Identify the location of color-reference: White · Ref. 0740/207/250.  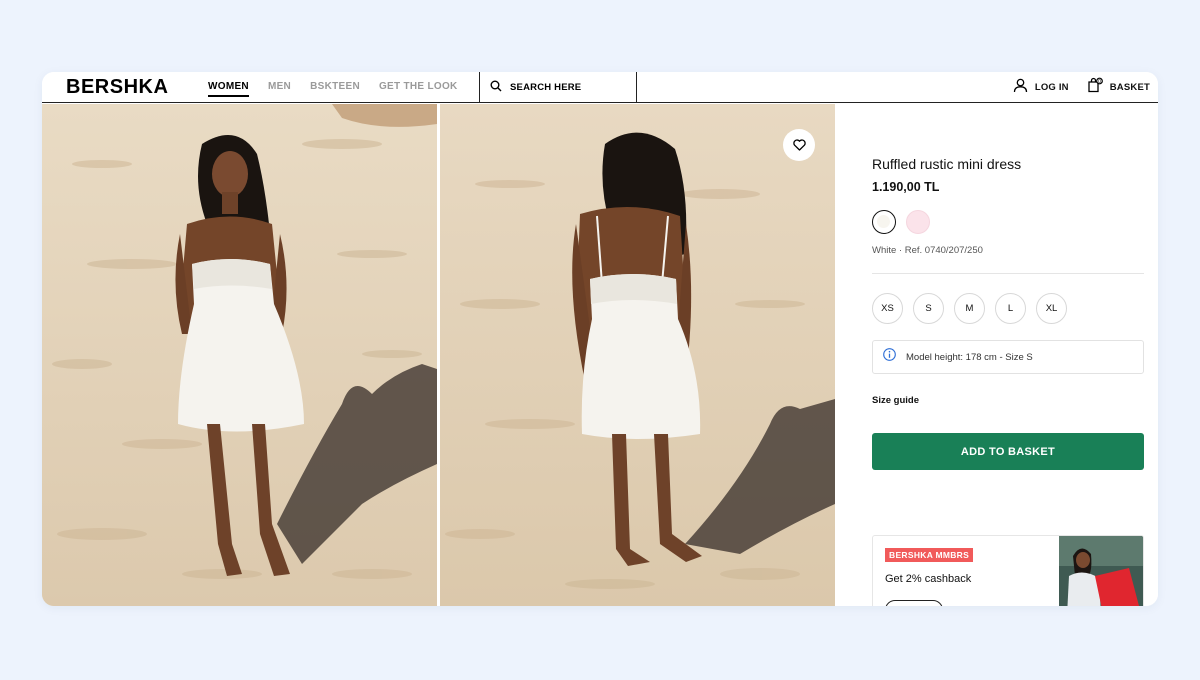
(927, 250).